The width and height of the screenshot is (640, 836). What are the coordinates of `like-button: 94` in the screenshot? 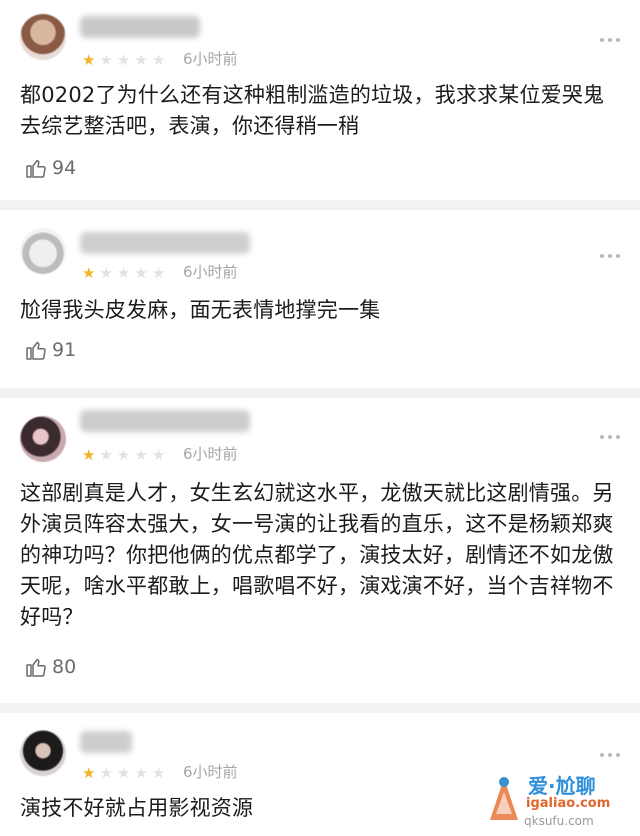 It's located at (50, 168).